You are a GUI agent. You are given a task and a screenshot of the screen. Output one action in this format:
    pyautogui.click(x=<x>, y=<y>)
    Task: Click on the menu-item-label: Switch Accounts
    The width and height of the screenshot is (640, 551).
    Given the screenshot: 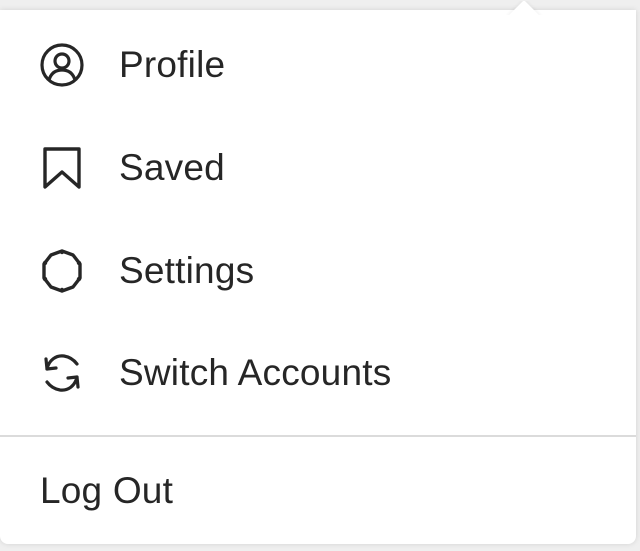 What is the action you would take?
    pyautogui.click(x=255, y=372)
    